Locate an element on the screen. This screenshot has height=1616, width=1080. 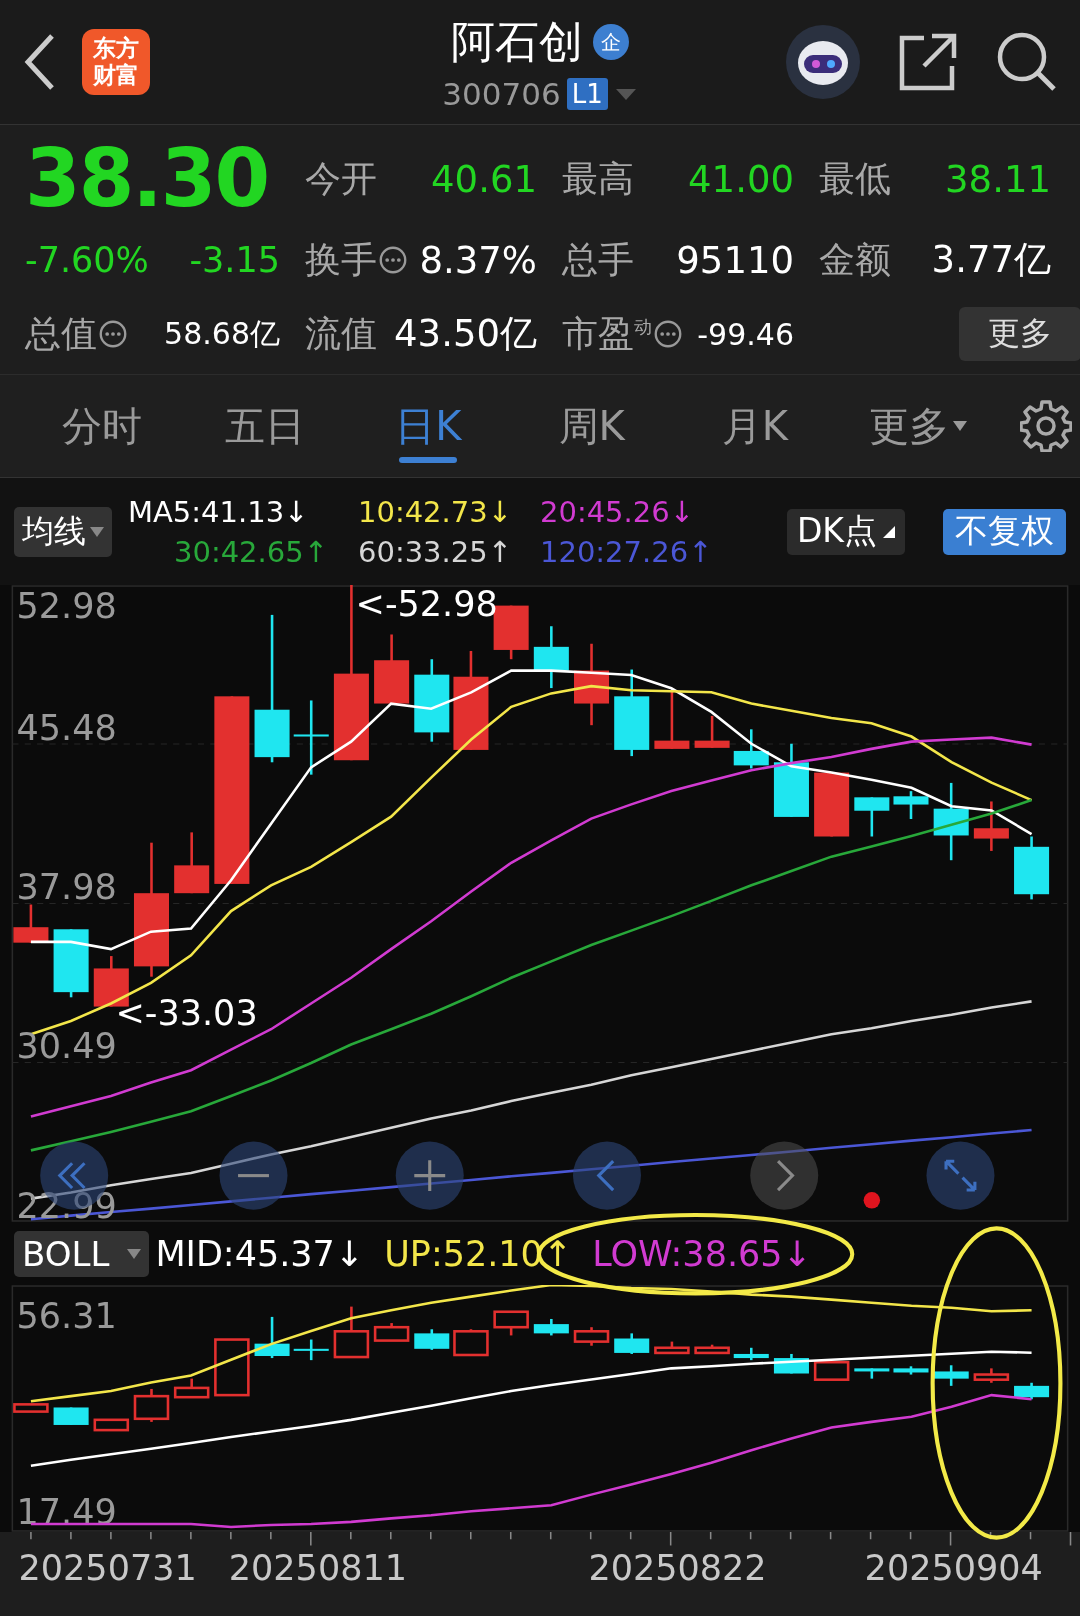
period-tab: 分时 is located at coordinates (102, 426).